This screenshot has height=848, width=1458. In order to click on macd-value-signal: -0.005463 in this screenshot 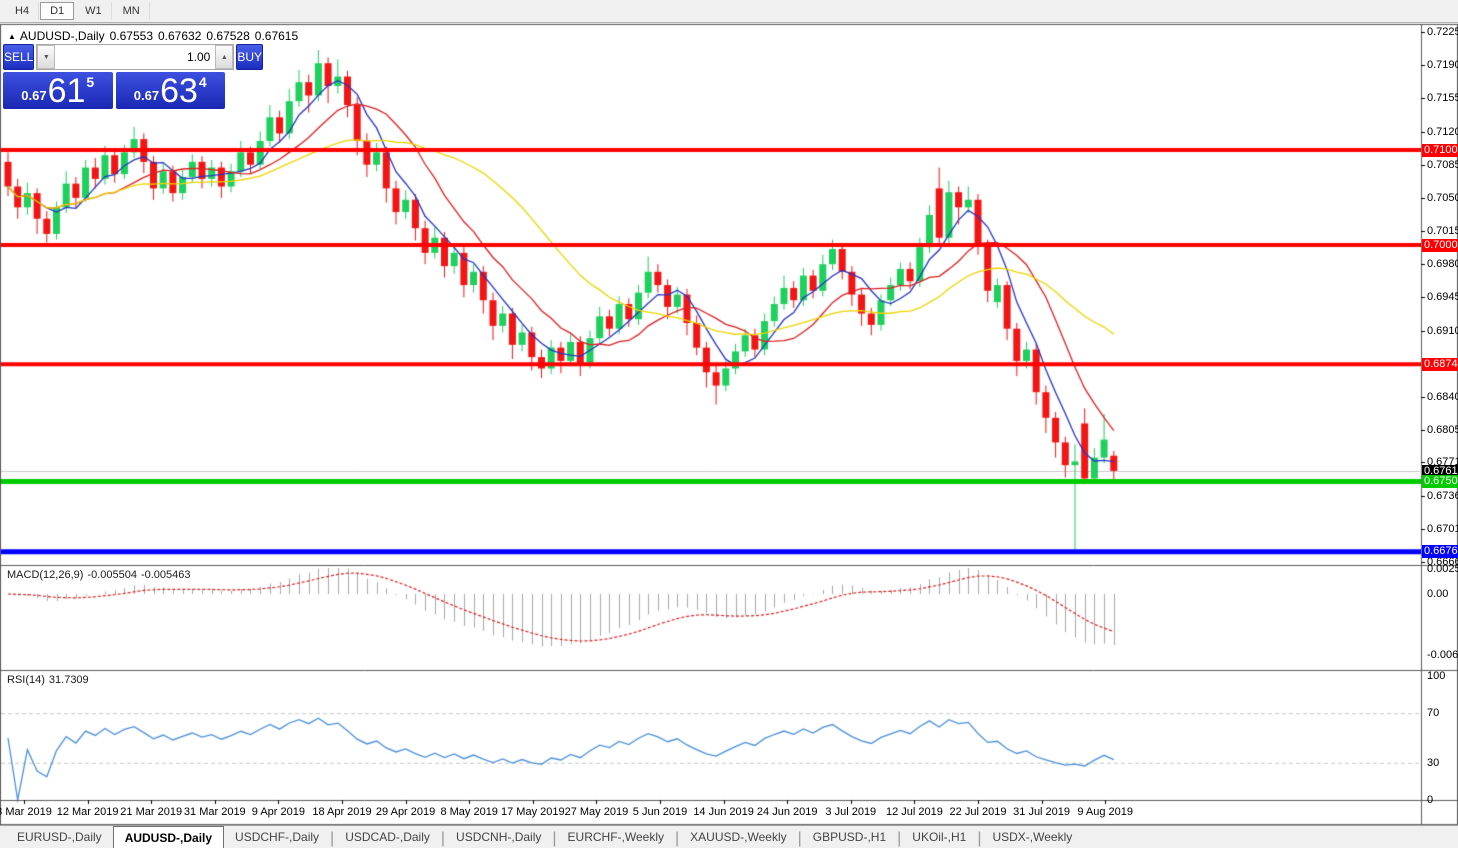, I will do `click(165, 575)`.